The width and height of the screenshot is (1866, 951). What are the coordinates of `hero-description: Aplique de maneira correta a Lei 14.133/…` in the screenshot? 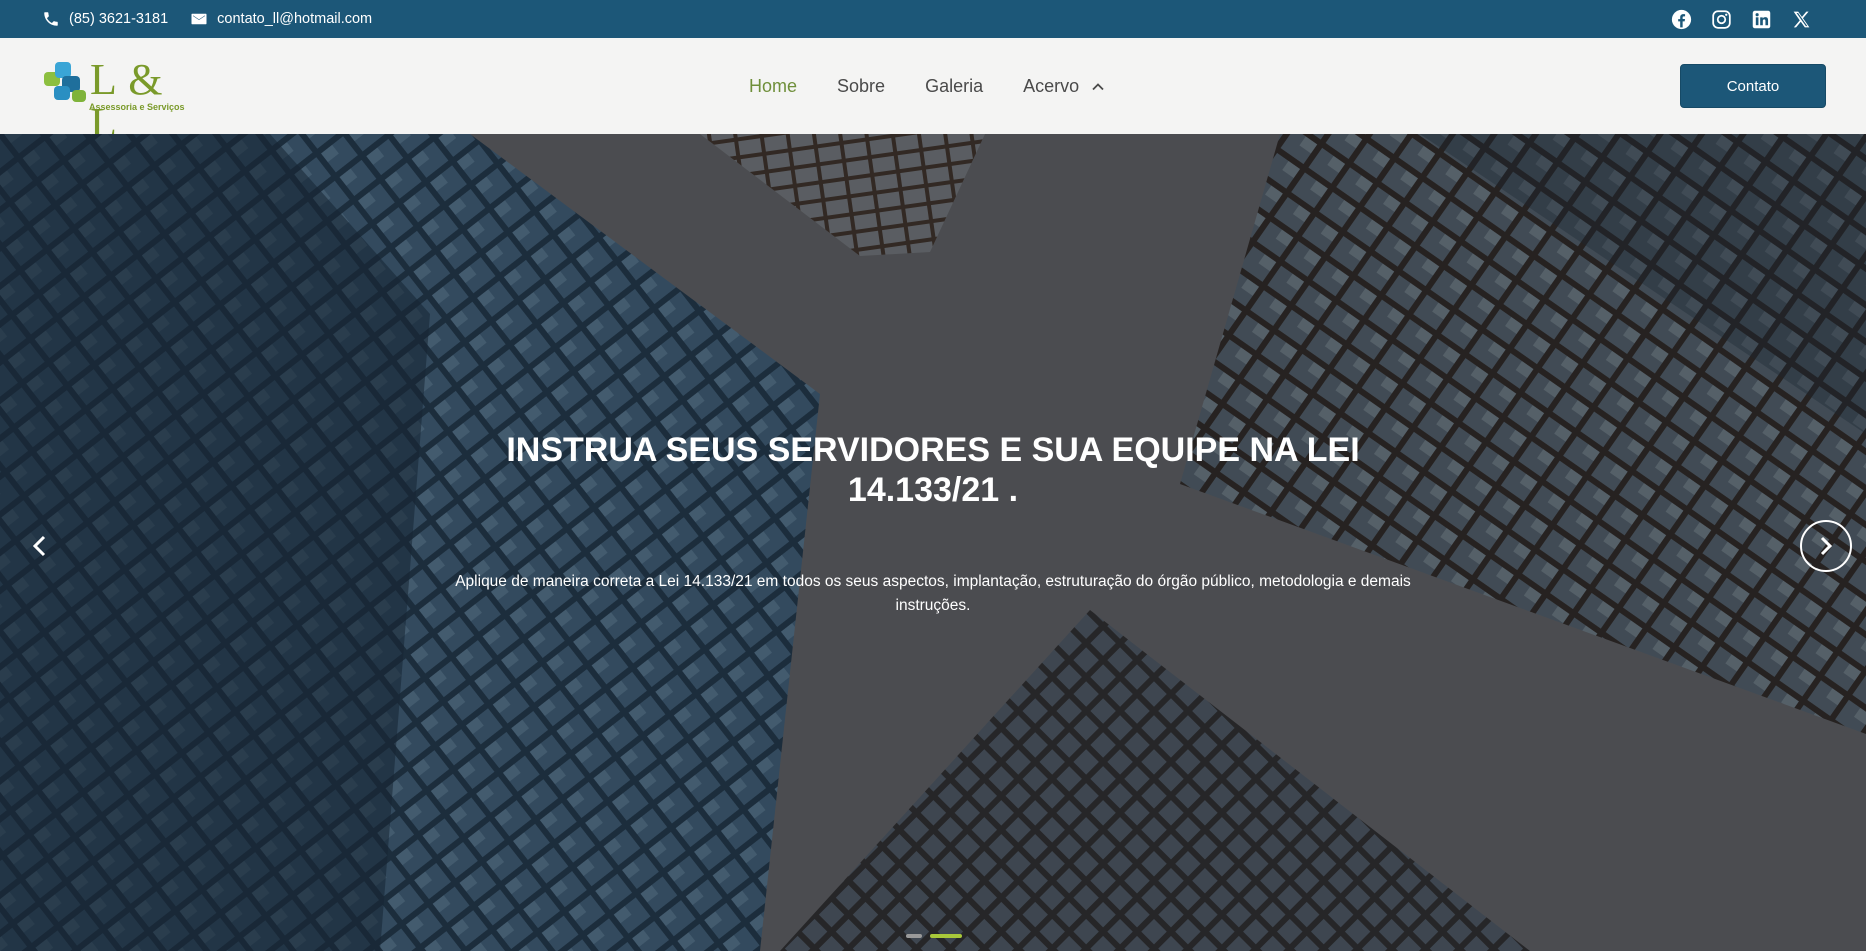 It's located at (933, 593).